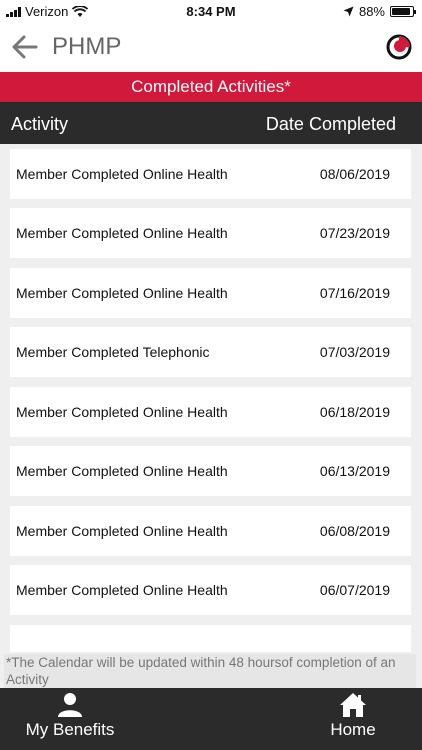 This screenshot has width=422, height=750. I want to click on tab-bar: My Benefits Home, so click(211, 719).